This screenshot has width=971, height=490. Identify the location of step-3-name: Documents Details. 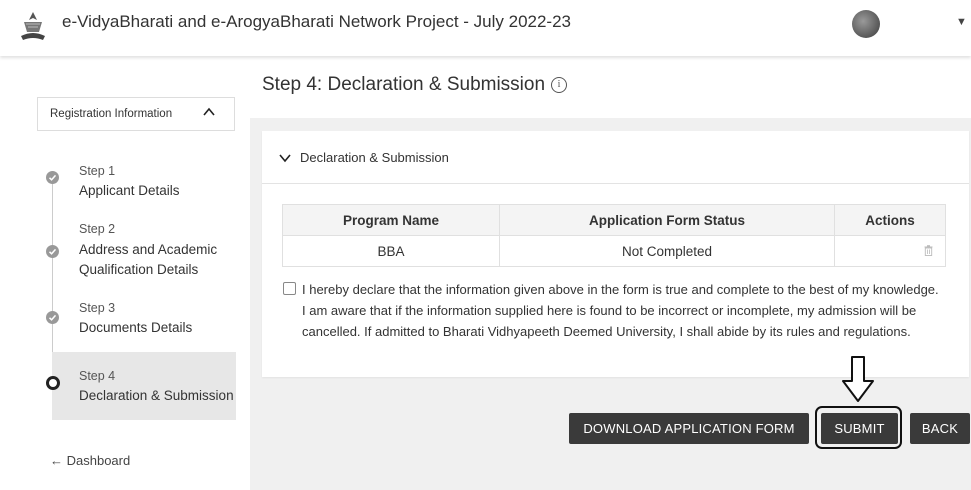
(157, 328).